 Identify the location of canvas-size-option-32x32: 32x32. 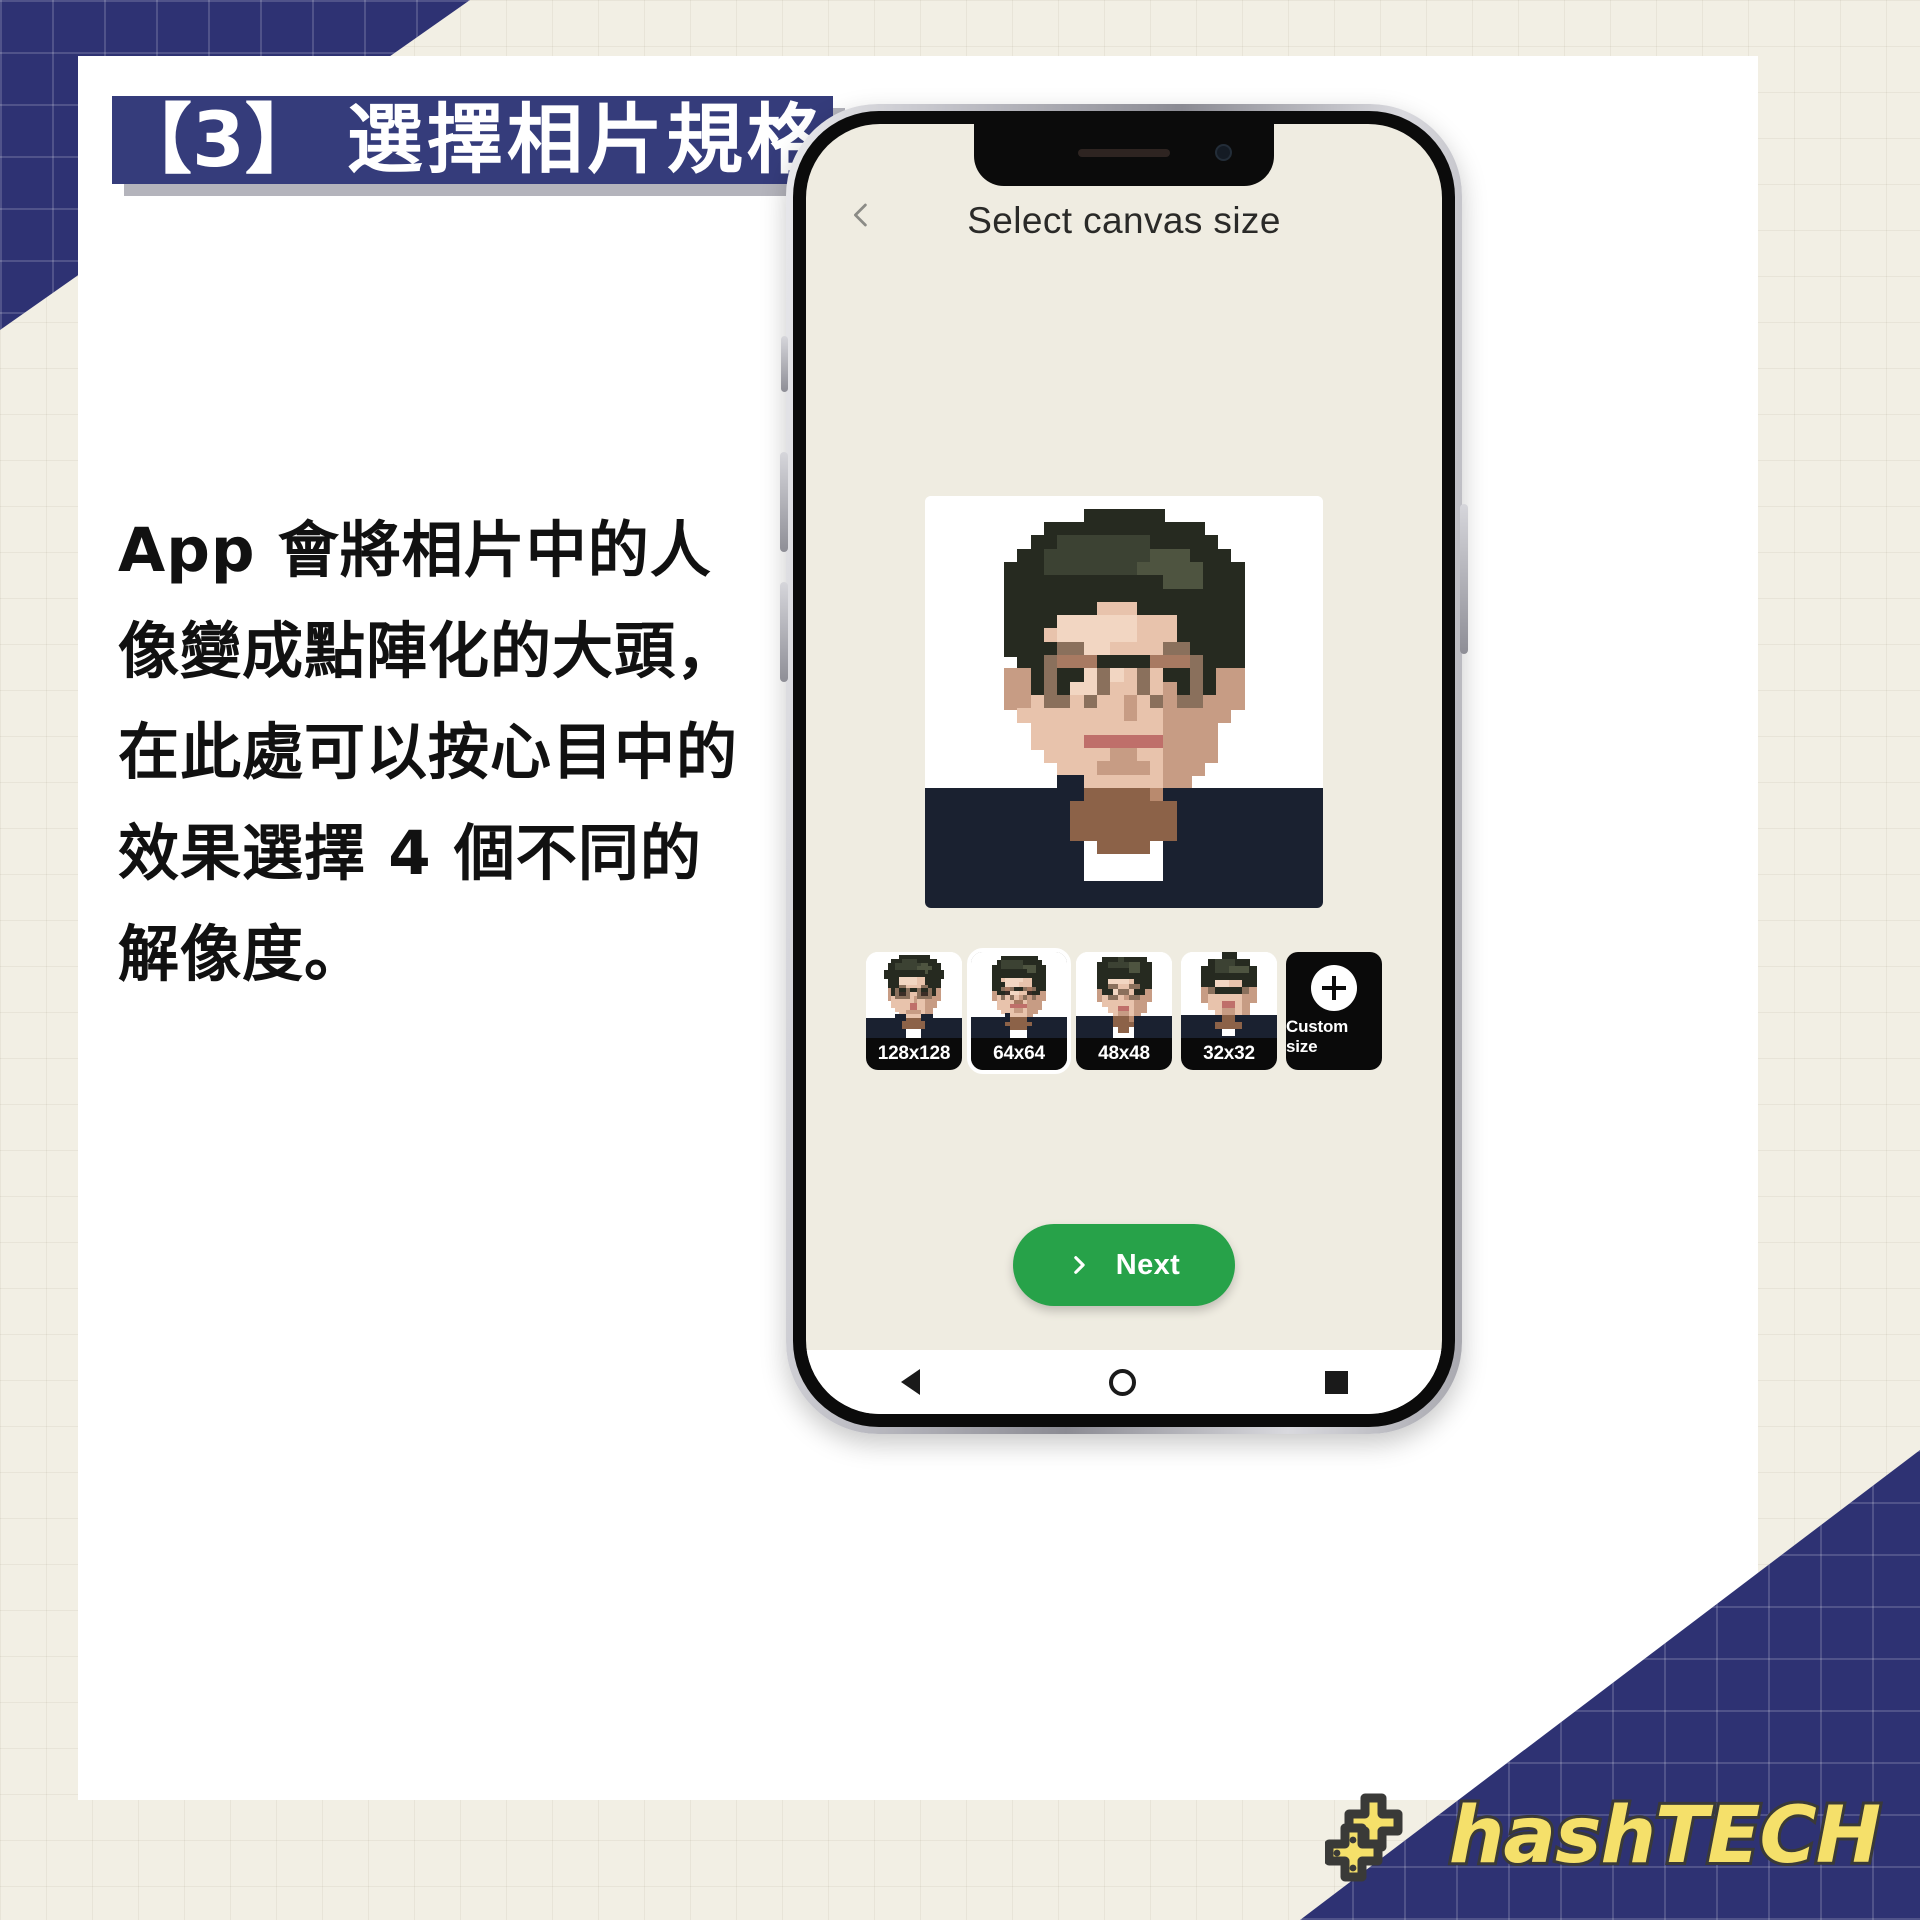
(1229, 1011).